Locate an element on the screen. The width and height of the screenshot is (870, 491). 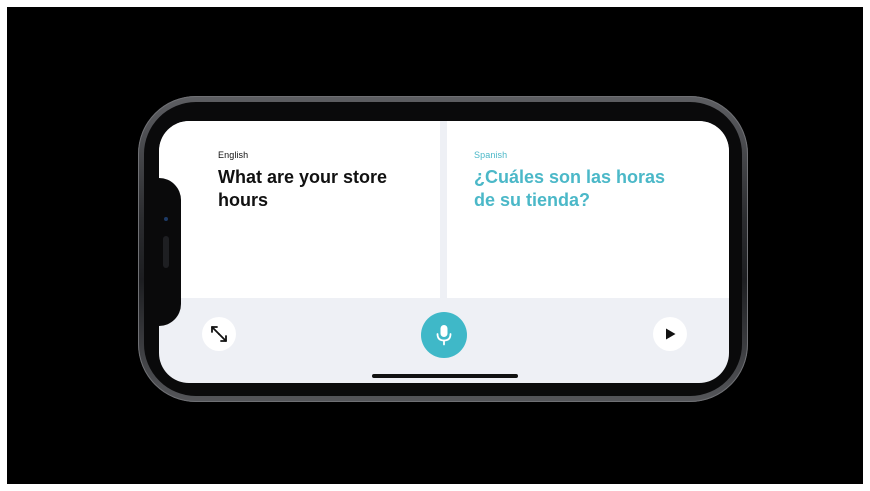
microphone-button is located at coordinates (444, 335).